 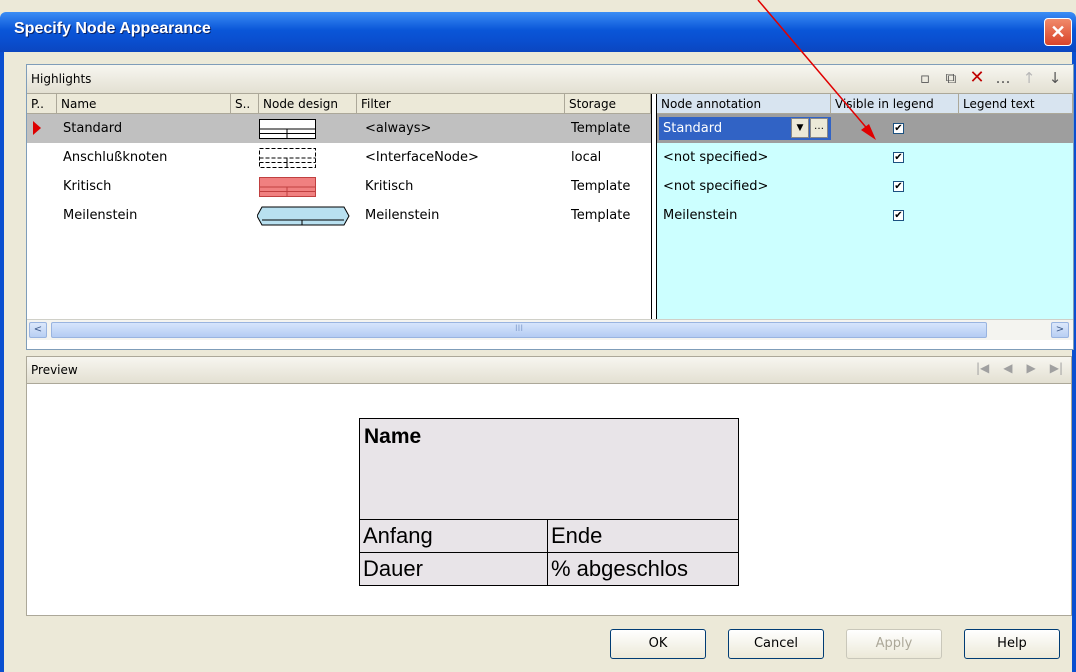 I want to click on annotation-arrow, so click(x=816, y=70).